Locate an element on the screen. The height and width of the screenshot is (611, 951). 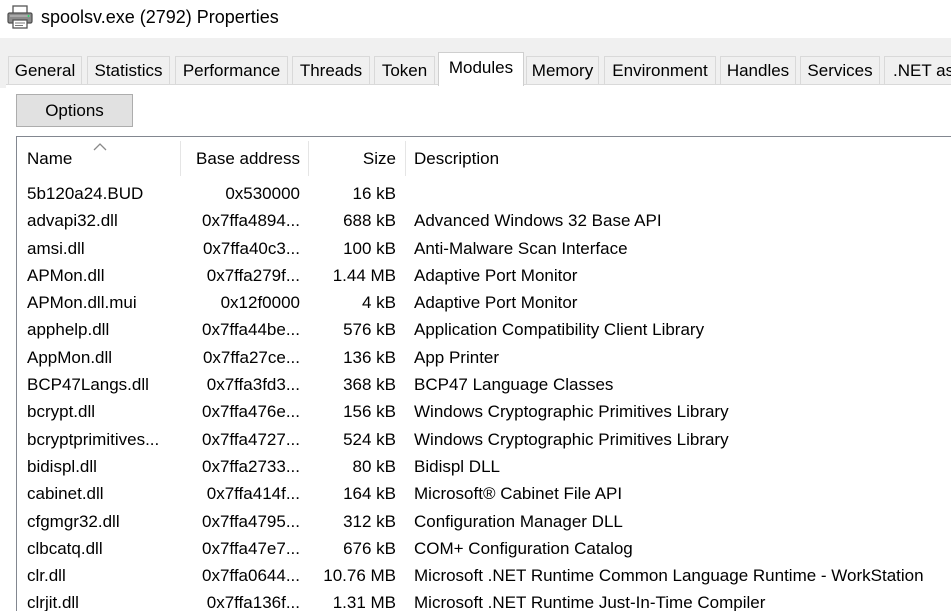
tab-services: Services is located at coordinates (840, 70).